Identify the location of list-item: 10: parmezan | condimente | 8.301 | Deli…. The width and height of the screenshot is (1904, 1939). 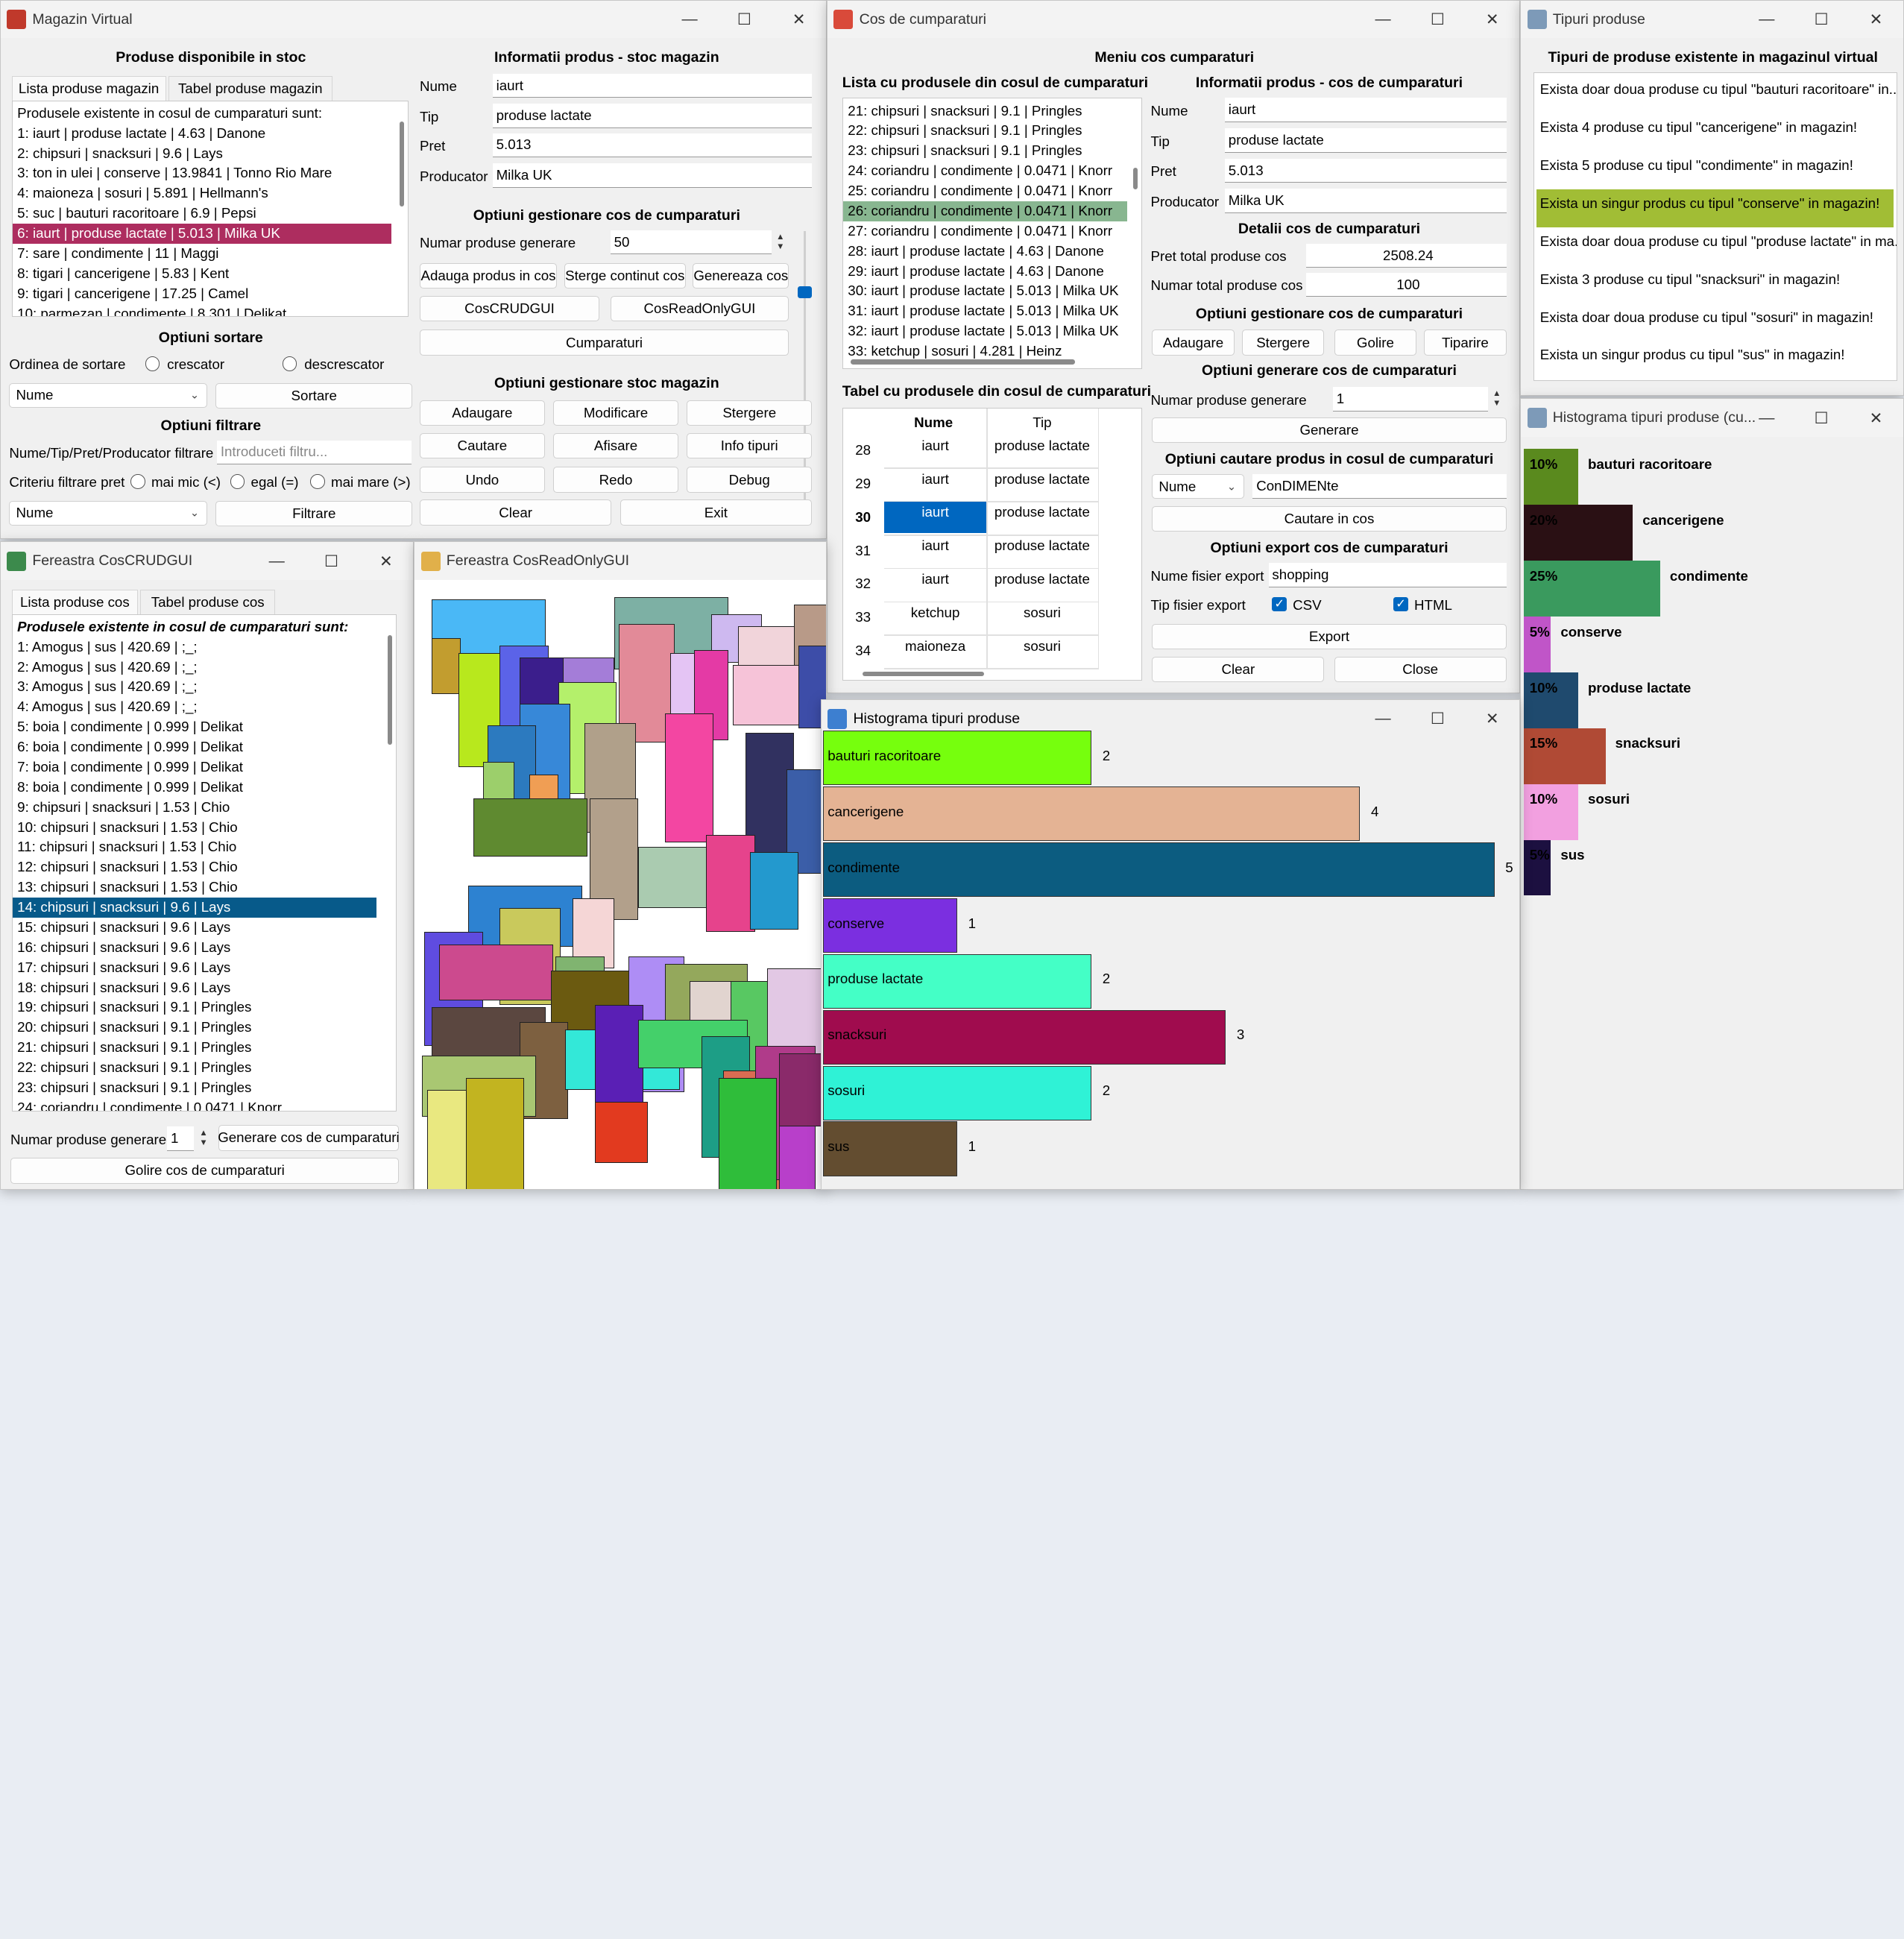
(211, 310).